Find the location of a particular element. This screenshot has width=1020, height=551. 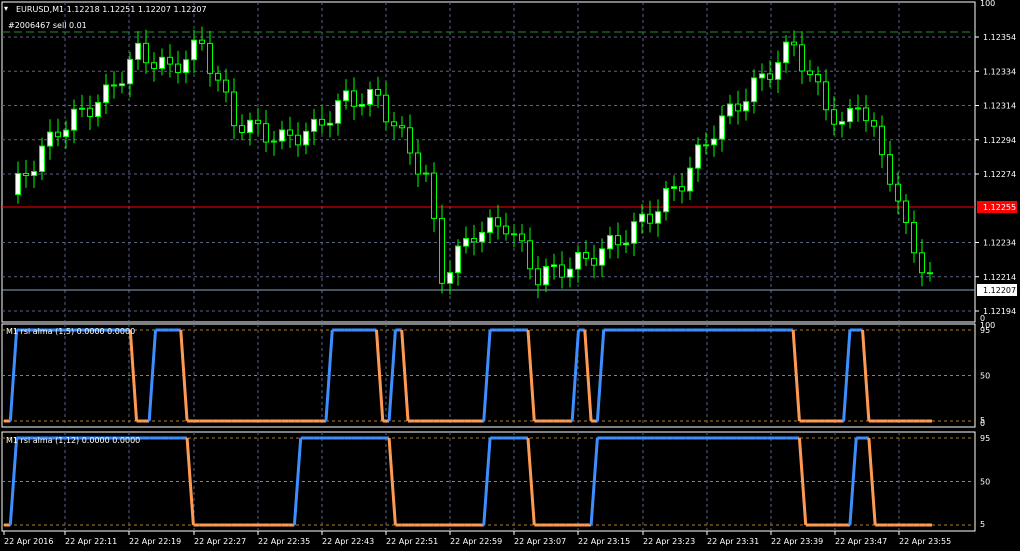

order-label: #2006467 sell 0.01 is located at coordinates (47, 25).